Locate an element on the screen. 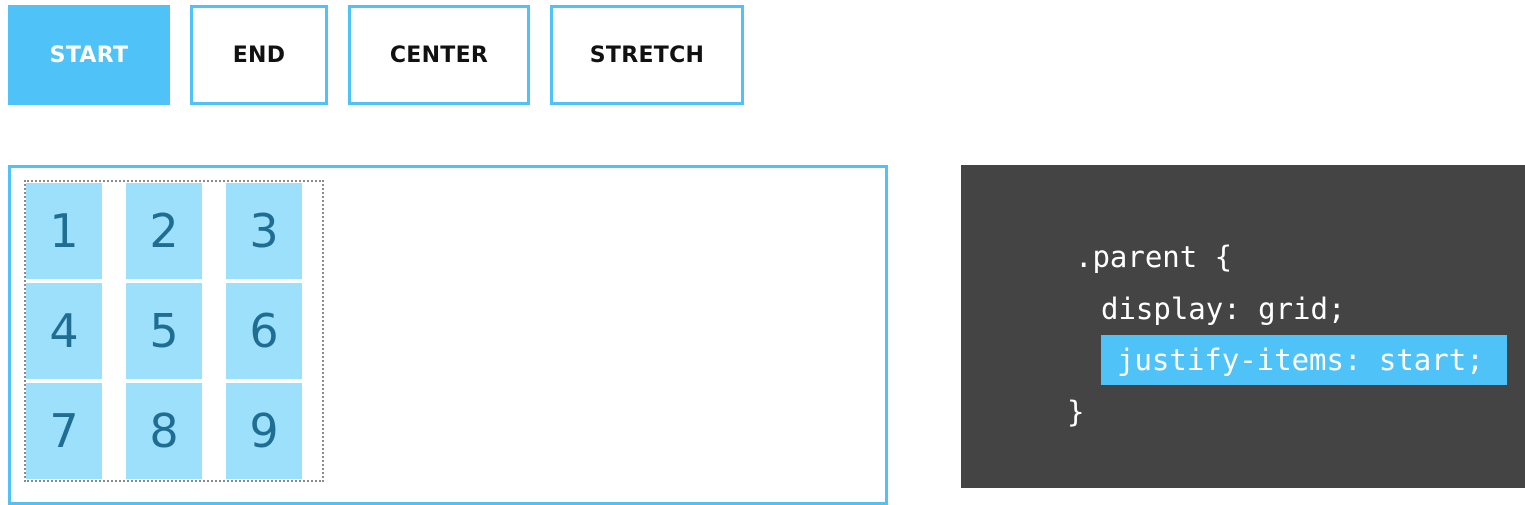 The height and width of the screenshot is (505, 1525). code-justify-line: justify-items: start; is located at coordinates (1300, 360).